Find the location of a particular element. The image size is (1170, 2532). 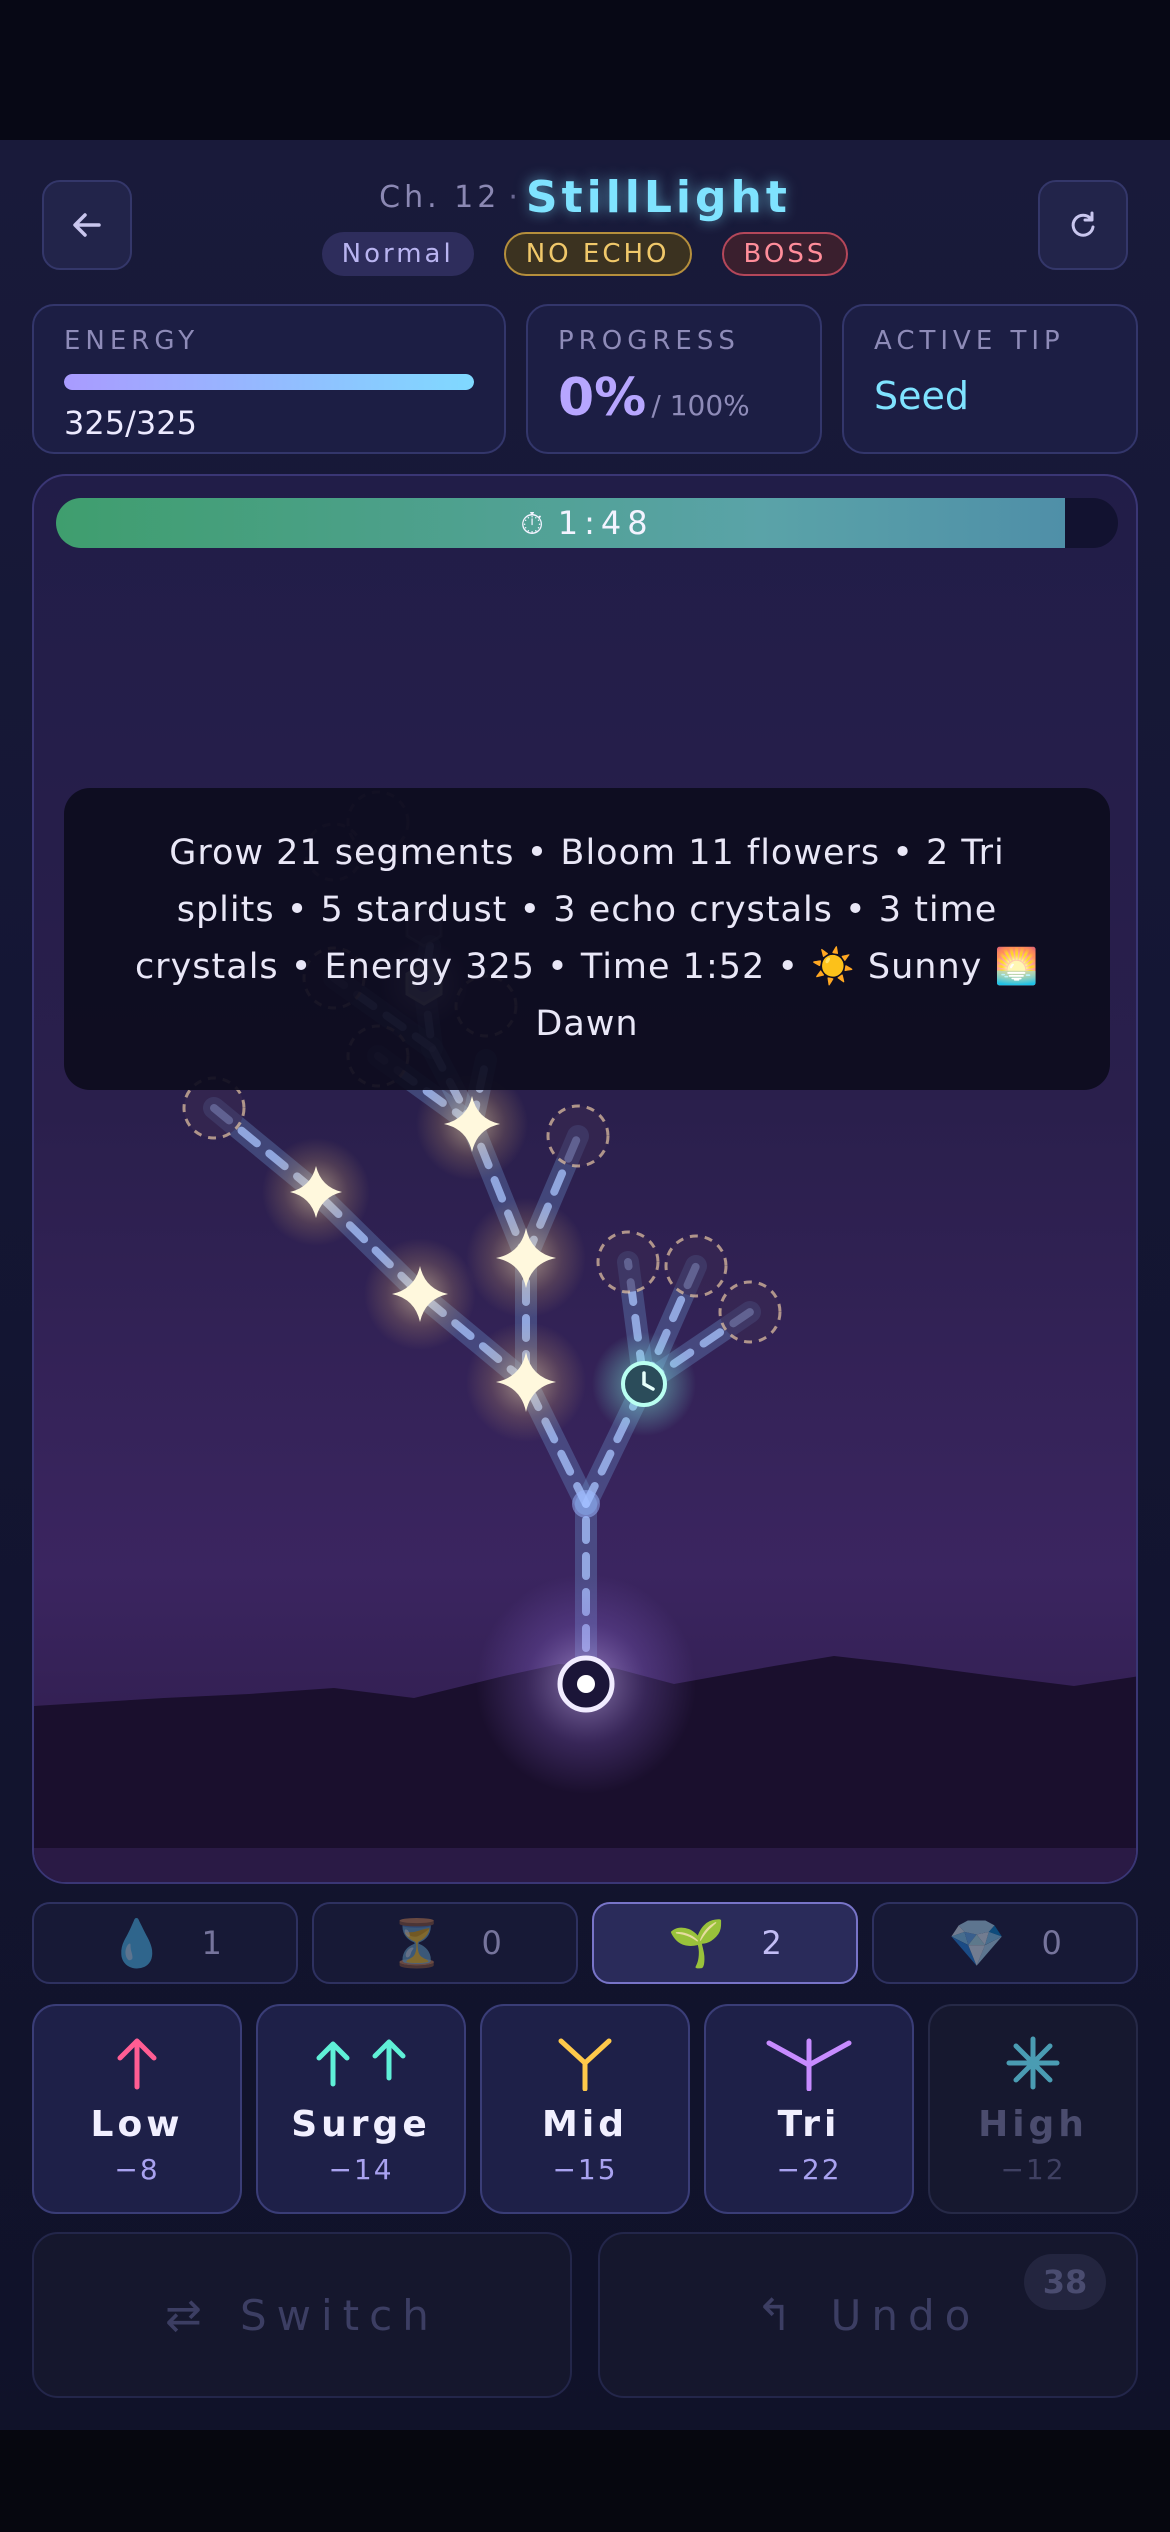

move-mid-button: Mid −15 is located at coordinates (585, 2109).